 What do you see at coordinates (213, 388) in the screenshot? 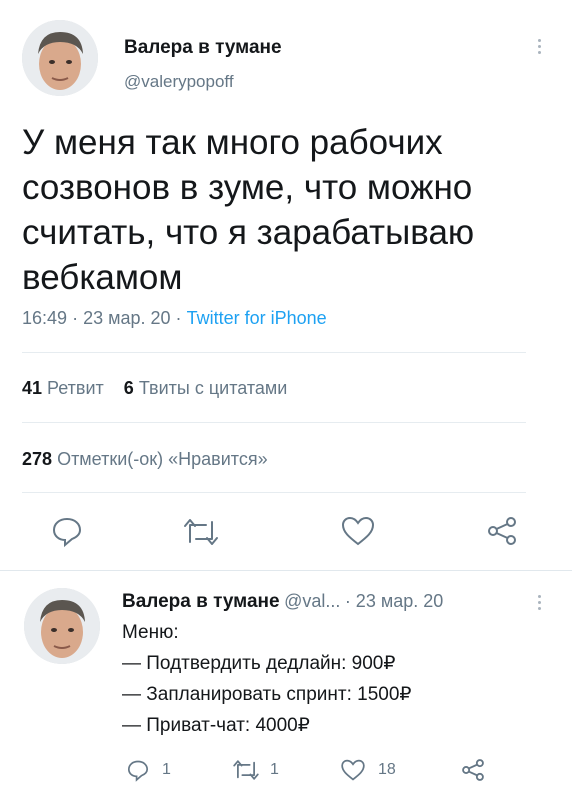
I see `quotes-label: Твиты с цитатами` at bounding box center [213, 388].